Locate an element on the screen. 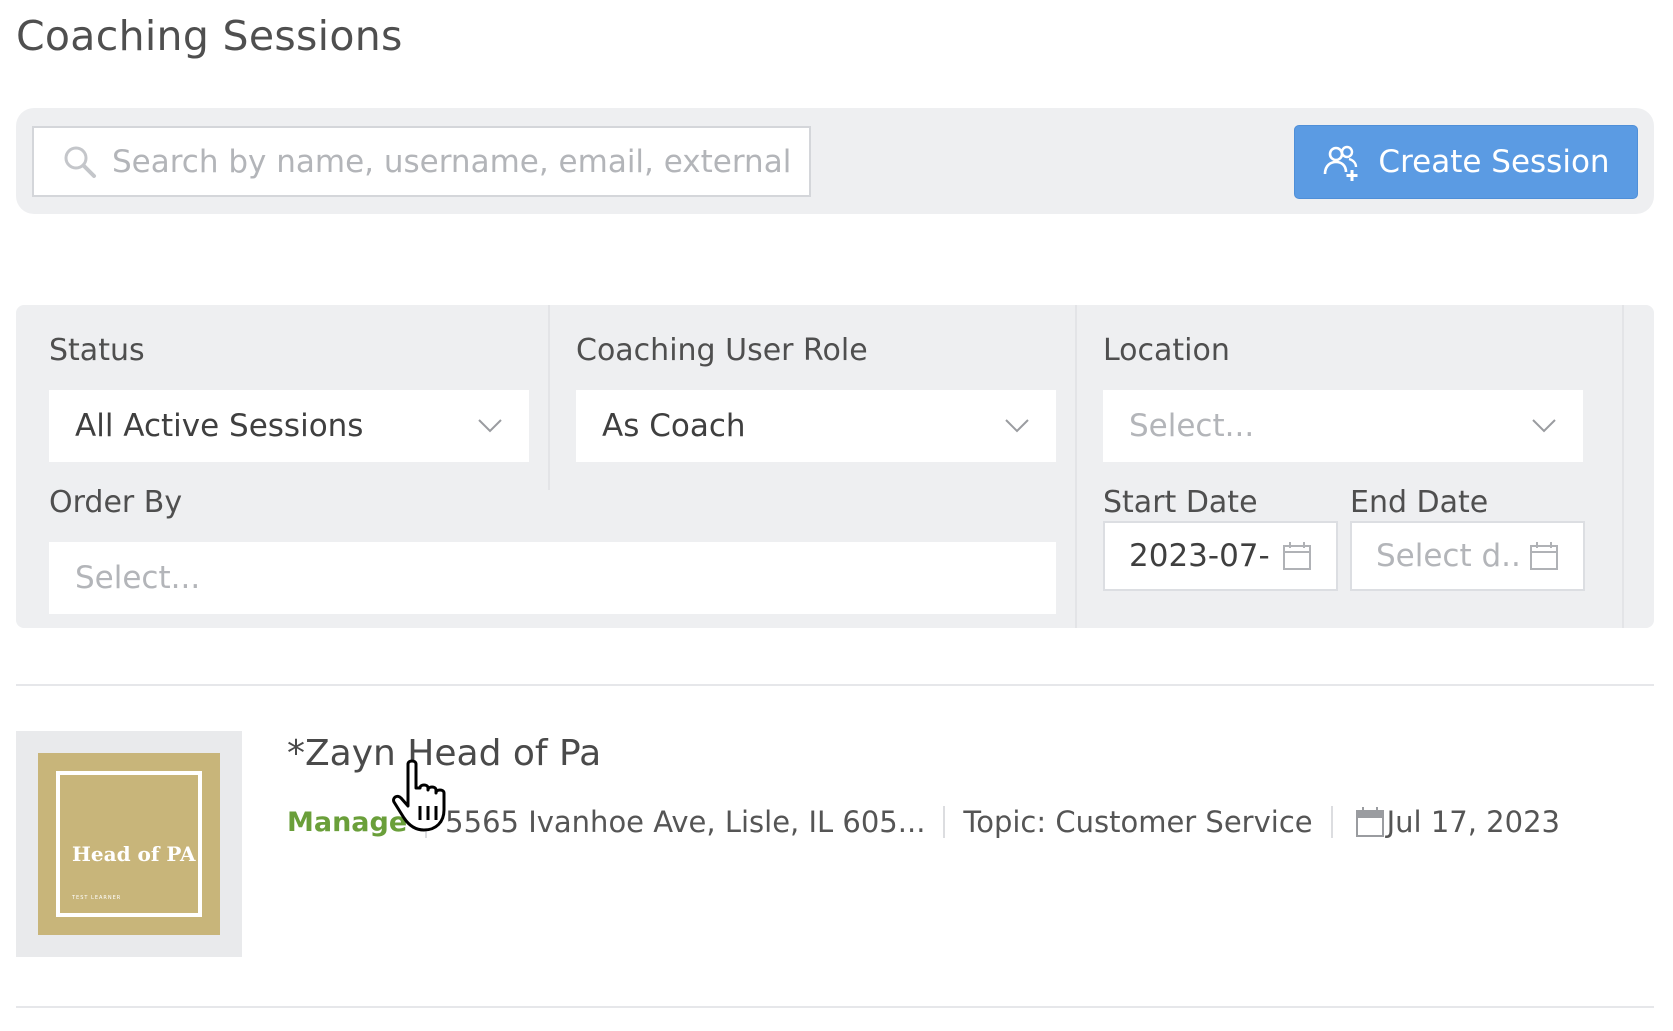 The height and width of the screenshot is (1031, 1673). thumbnail-text: Head of PA is located at coordinates (134, 854).